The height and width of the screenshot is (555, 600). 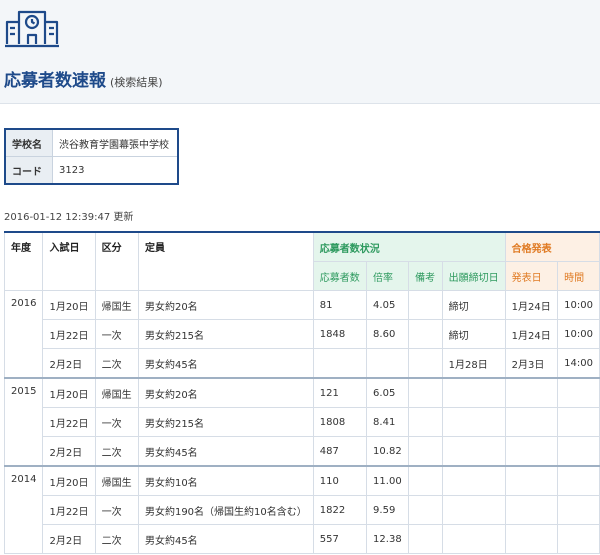 I want to click on table-row: 2月2日 二次 男女約45名 1月28日 2月3日 14:00, so click(x=302, y=363).